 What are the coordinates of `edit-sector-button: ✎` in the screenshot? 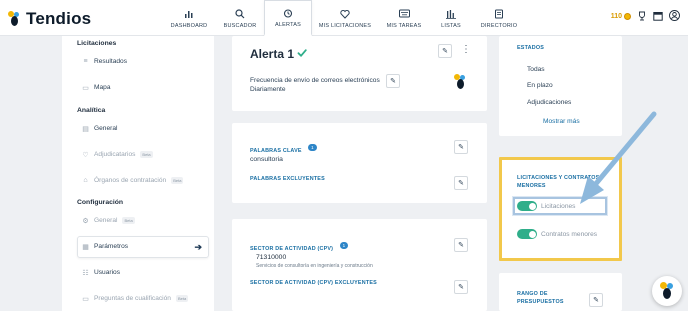 It's located at (461, 245).